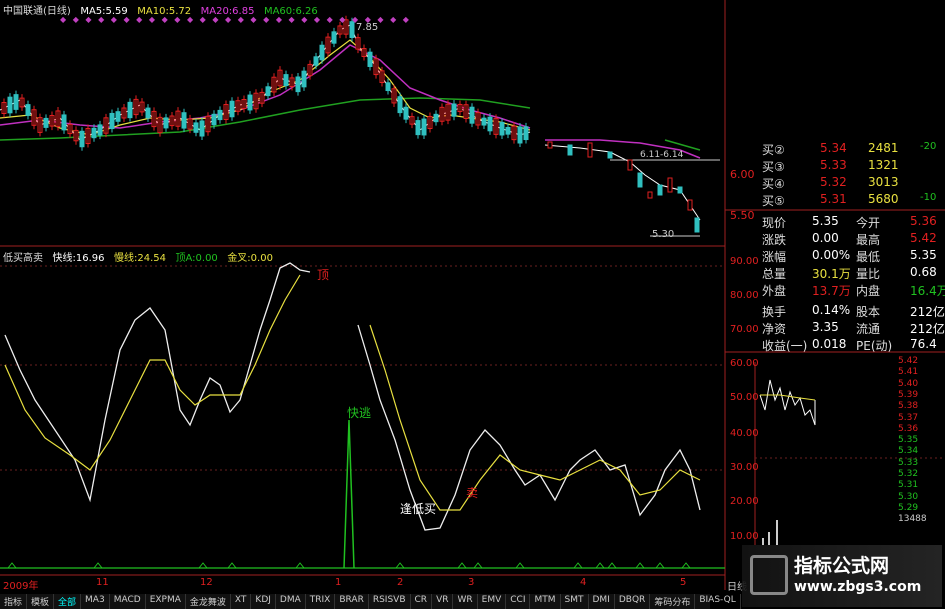 The image size is (945, 609). Describe the element at coordinates (744, 536) in the screenshot. I see `indicator-axis-tick: 10.00` at that location.